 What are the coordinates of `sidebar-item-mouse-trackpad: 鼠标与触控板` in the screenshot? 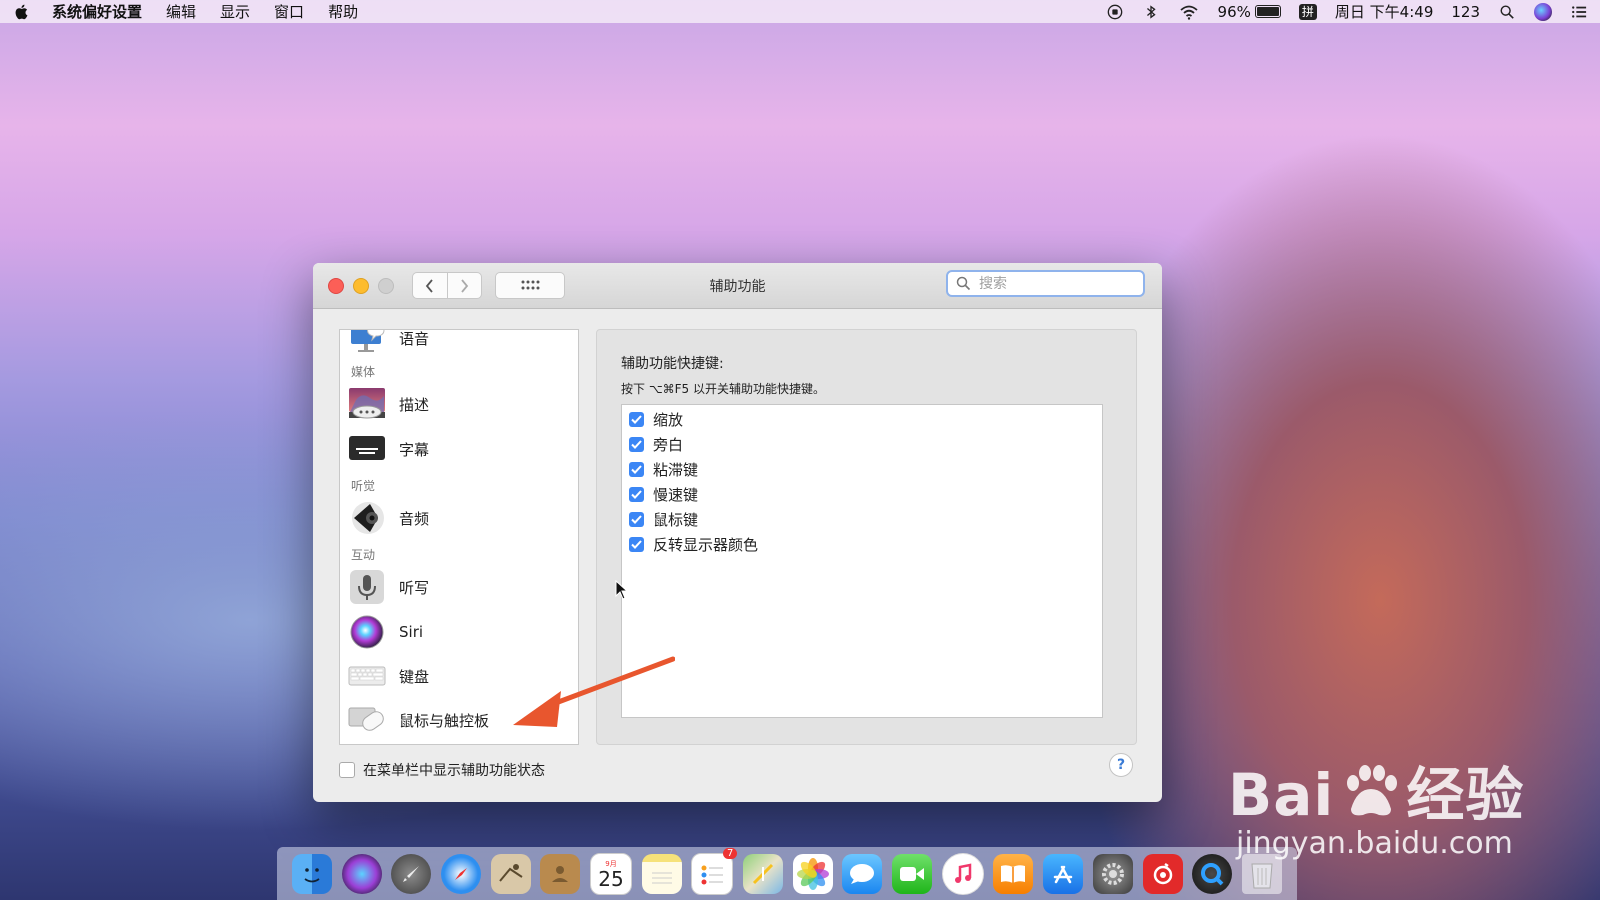 It's located at (418, 720).